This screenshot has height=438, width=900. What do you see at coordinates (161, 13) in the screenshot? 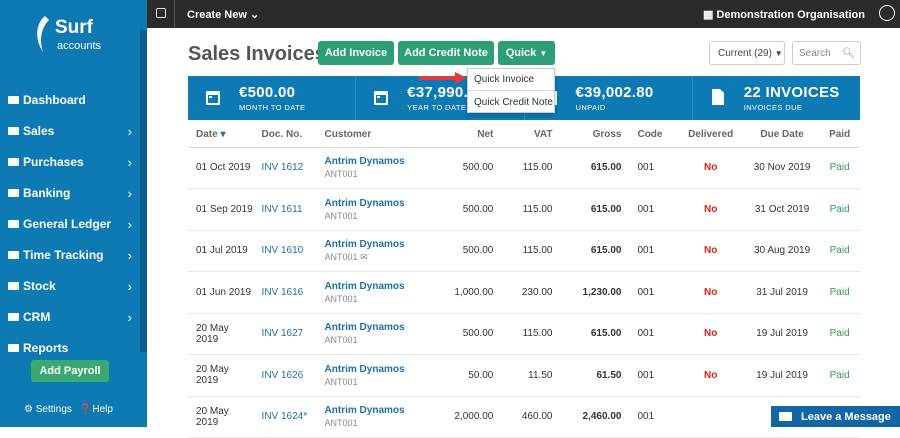
I see `menu-toggle-icon` at bounding box center [161, 13].